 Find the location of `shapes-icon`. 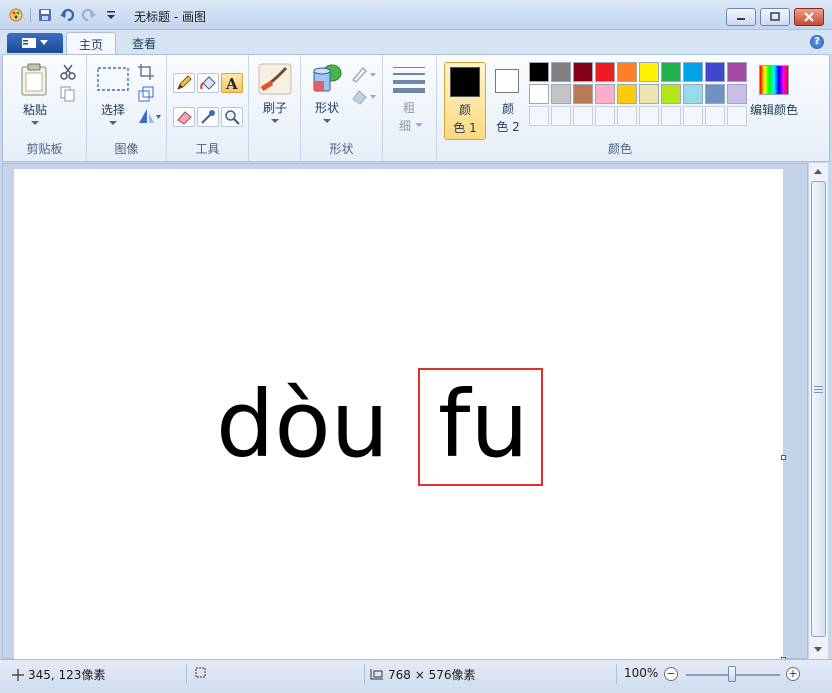

shapes-icon is located at coordinates (327, 78).